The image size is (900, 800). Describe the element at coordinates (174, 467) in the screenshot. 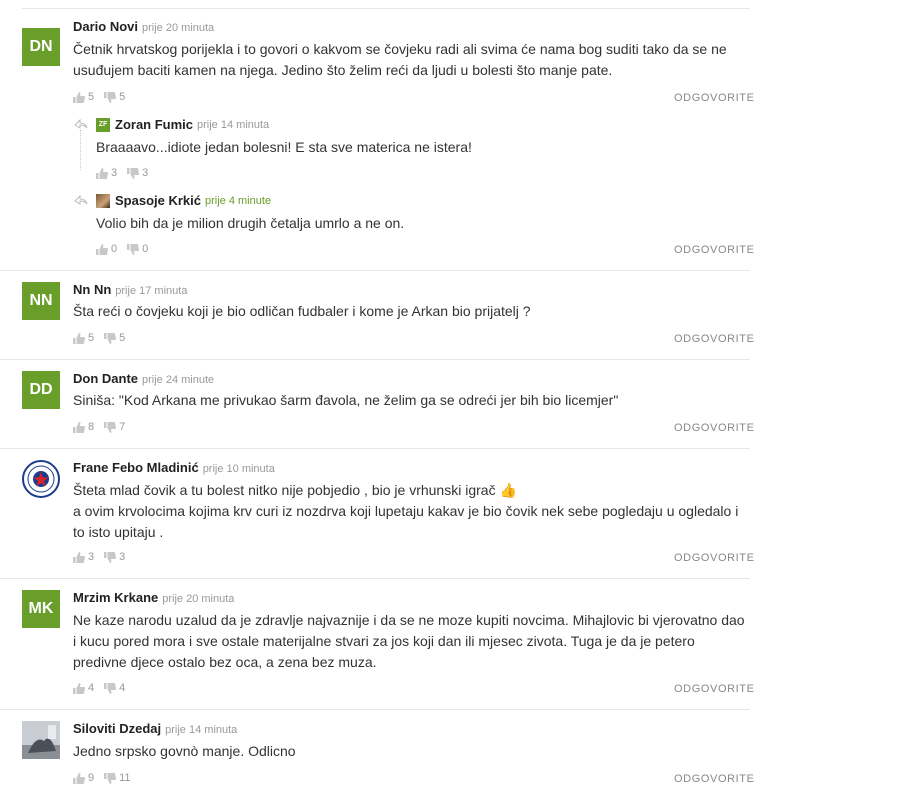

I see `comment-author: Frane Febo Mladinić prije 10 minuta` at that location.